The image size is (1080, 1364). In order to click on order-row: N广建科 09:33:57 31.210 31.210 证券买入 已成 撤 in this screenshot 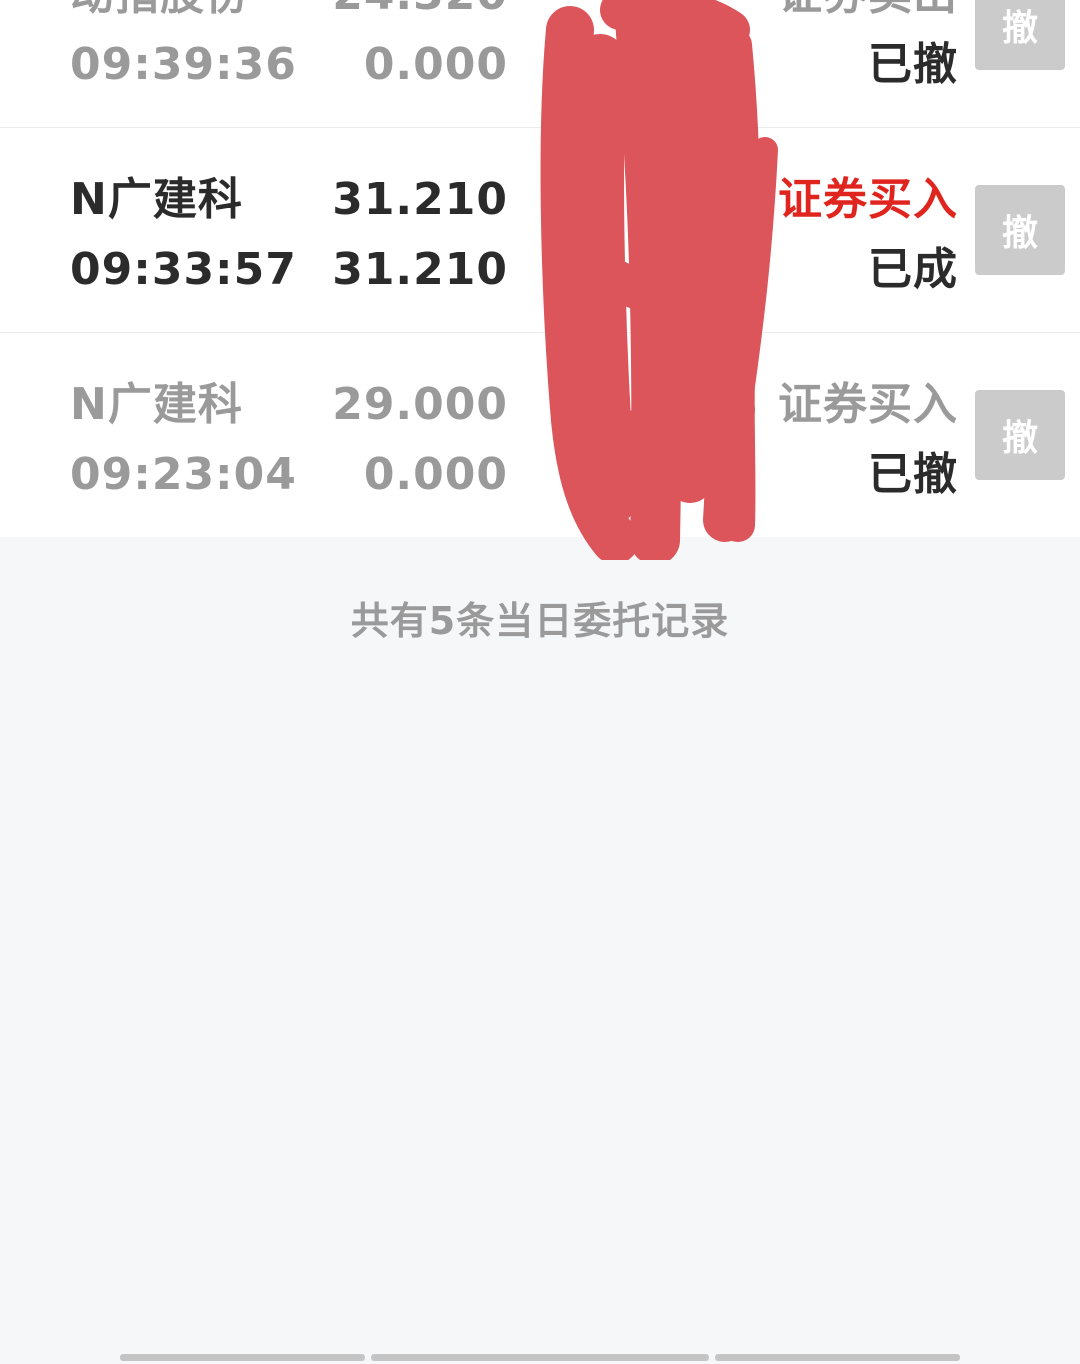, I will do `click(540, 230)`.